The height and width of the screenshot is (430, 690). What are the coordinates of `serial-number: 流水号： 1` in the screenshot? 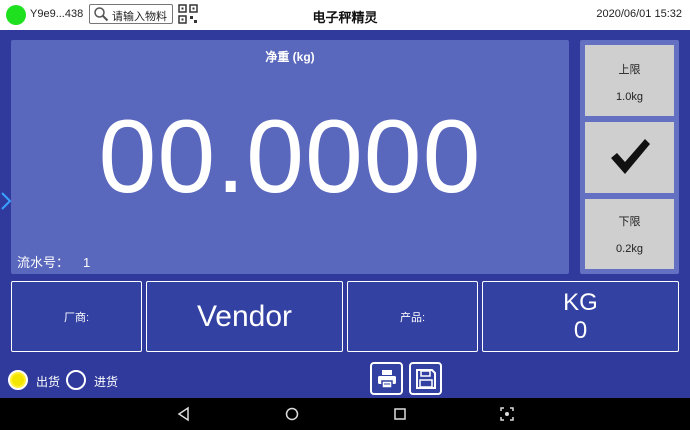 It's located at (53, 261).